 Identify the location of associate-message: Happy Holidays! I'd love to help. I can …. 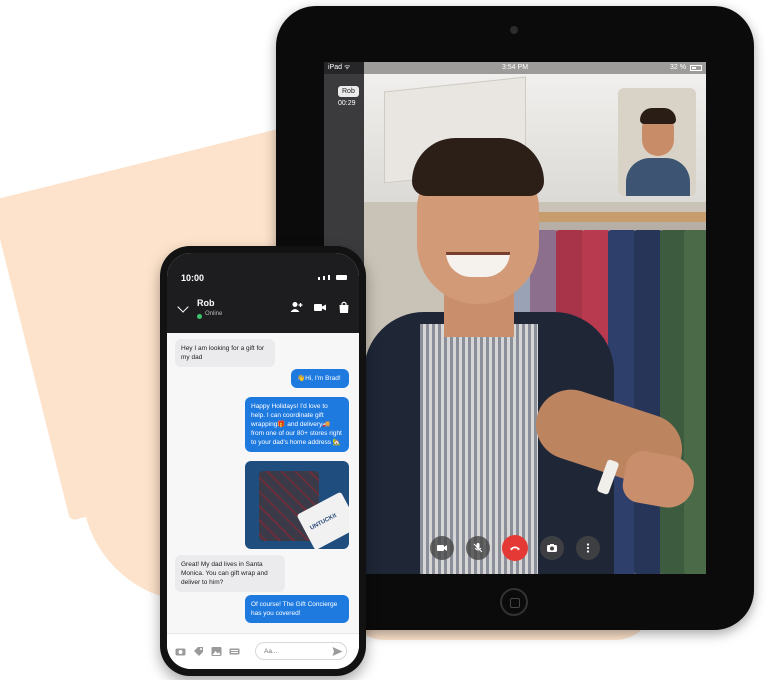
(297, 424).